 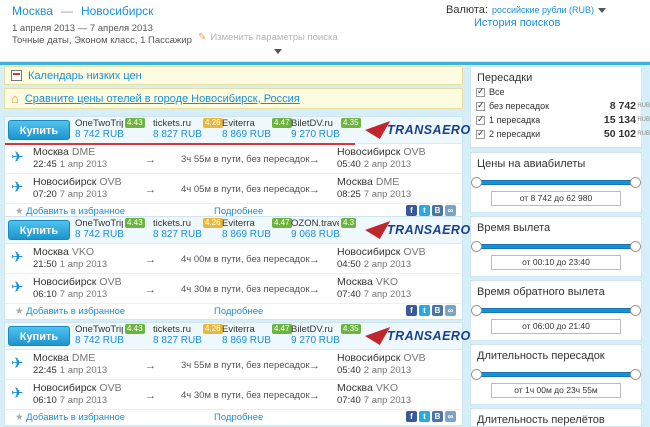 I want to click on stops-option: 1 пересадка 15 134RUB, so click(x=563, y=120).